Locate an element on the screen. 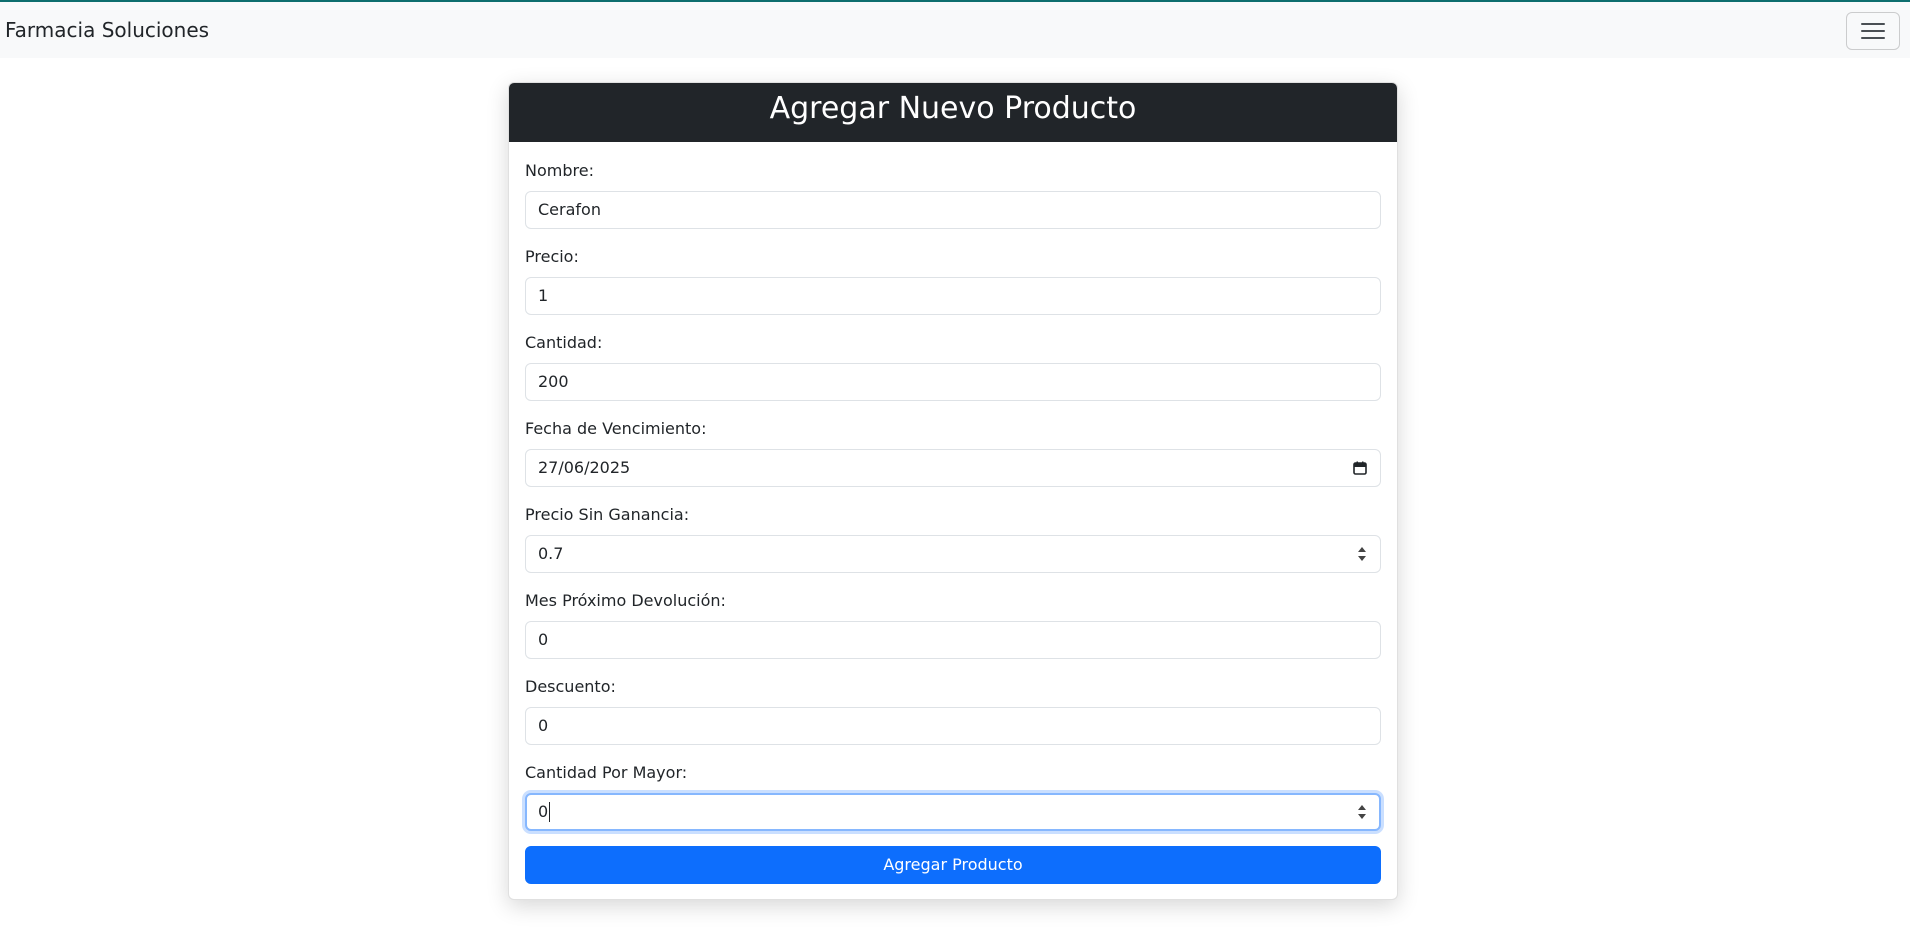 This screenshot has width=1910, height=930. navbar-brand: Farmacia Soluciones is located at coordinates (107, 30).